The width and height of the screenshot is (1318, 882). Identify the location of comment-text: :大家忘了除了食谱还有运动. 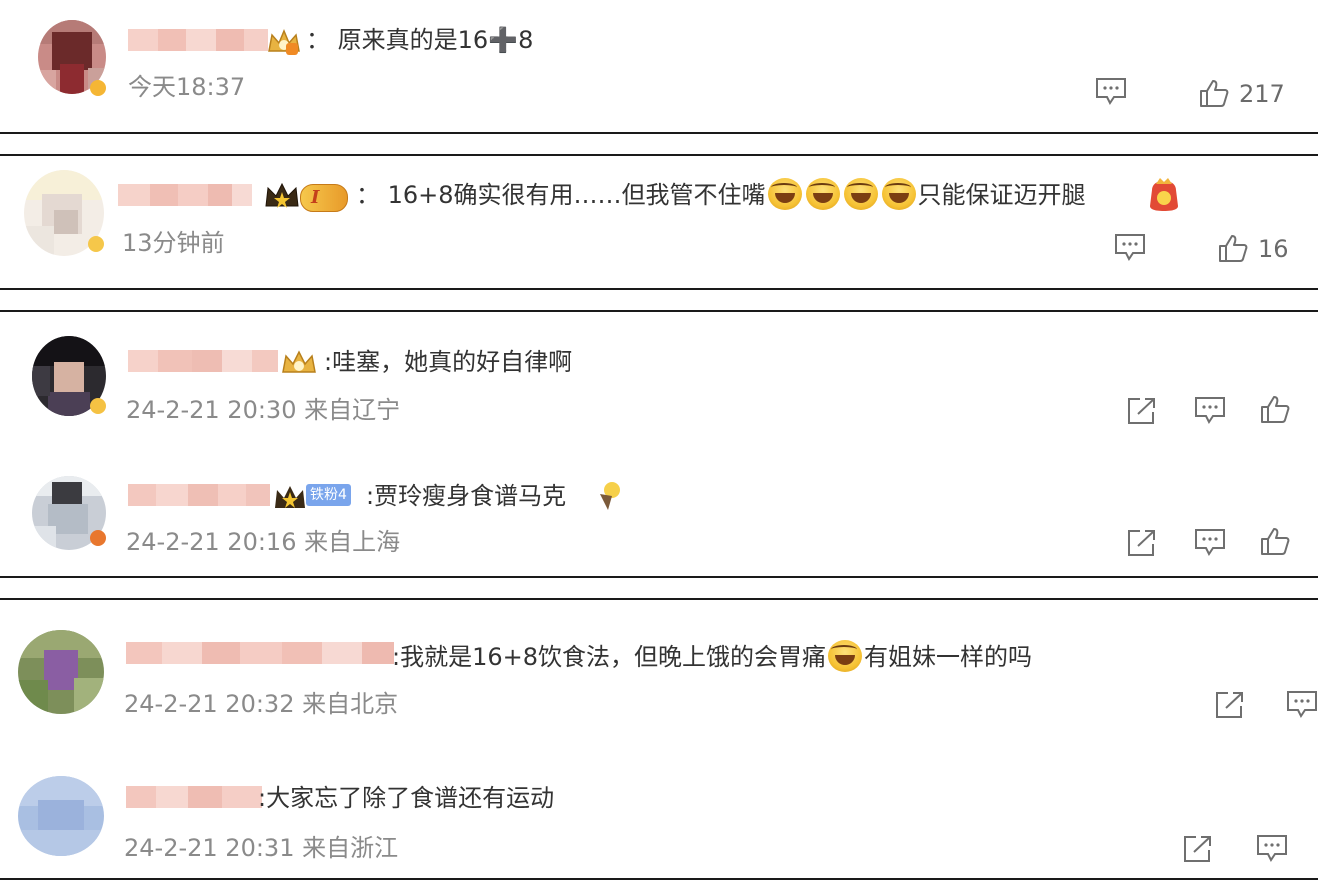
(406, 798).